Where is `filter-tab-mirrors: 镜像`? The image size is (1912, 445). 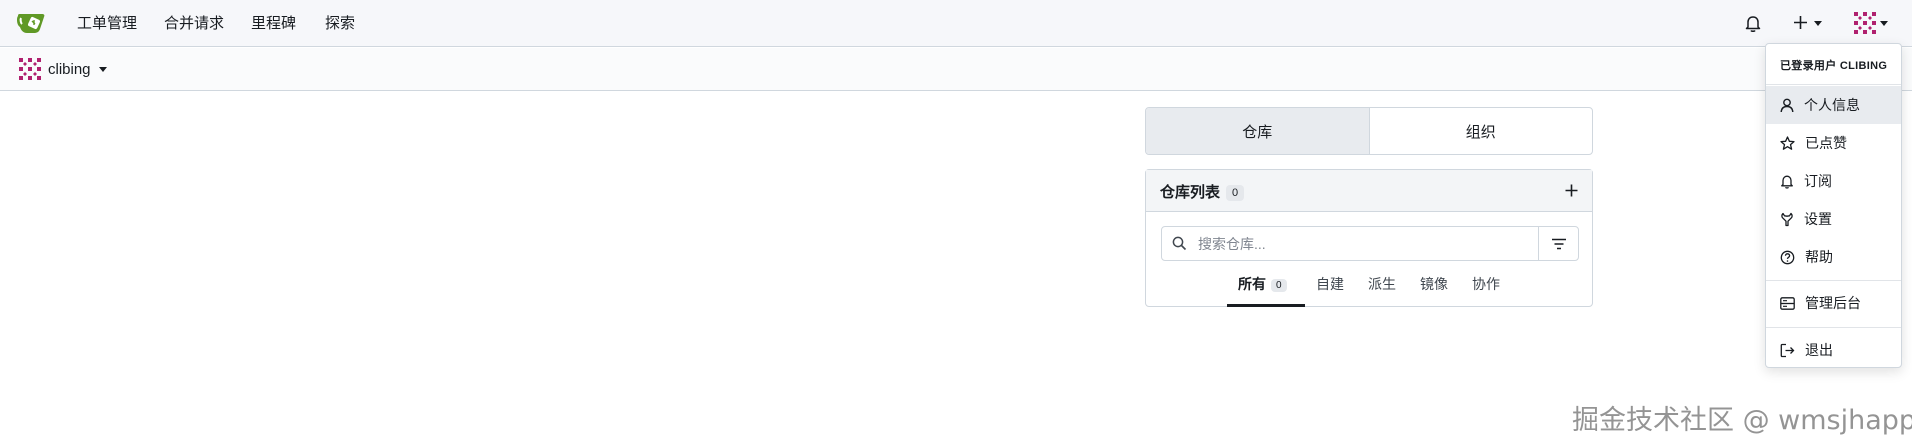 filter-tab-mirrors: 镜像 is located at coordinates (1434, 284).